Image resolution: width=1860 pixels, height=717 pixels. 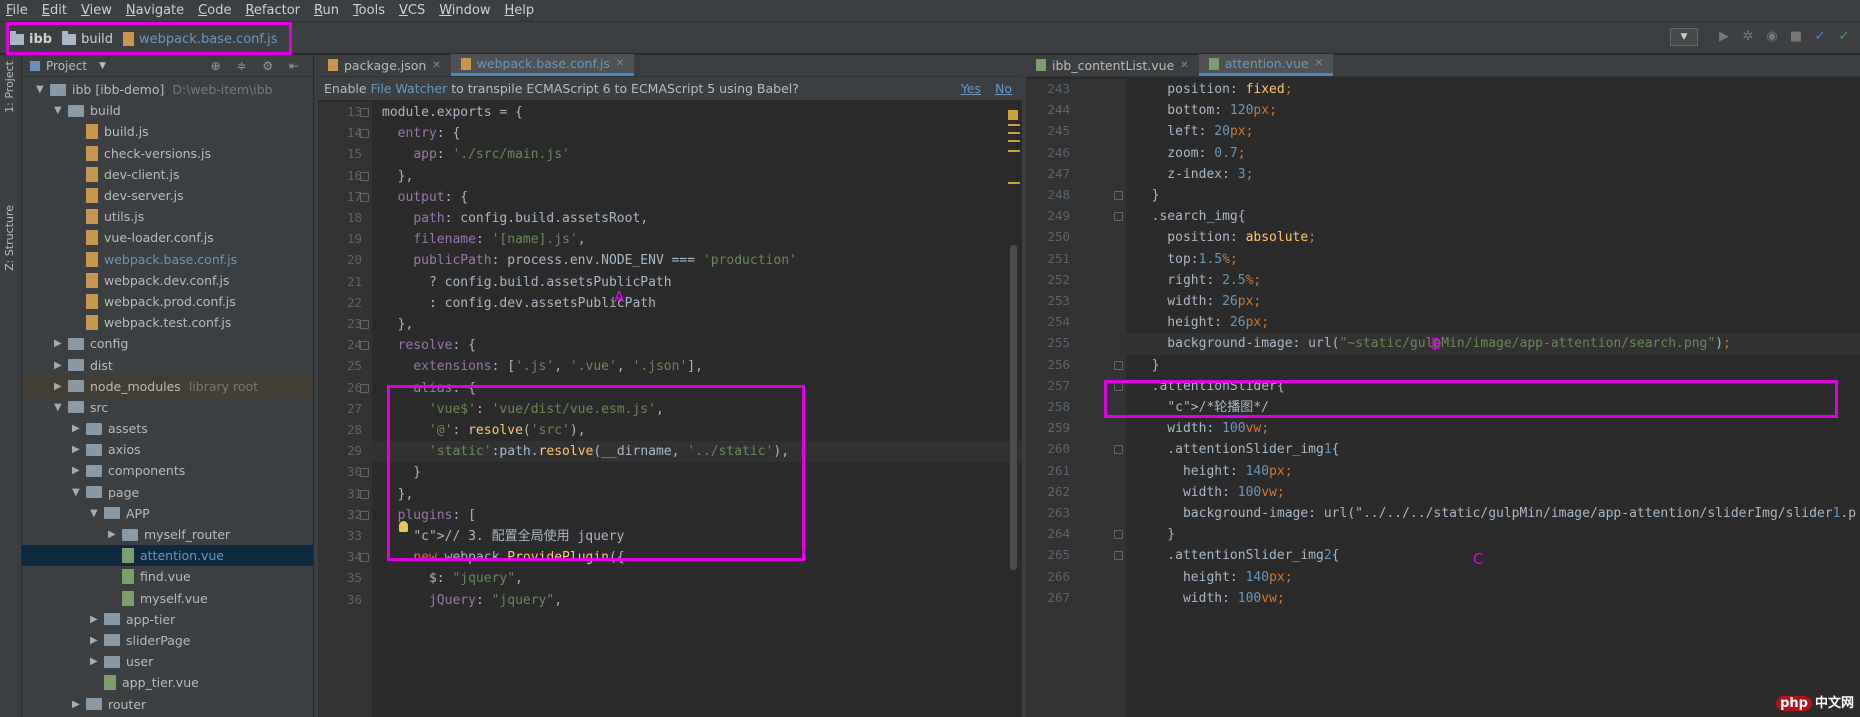 I want to click on tree-item: ▶ app-tier, so click(x=167, y=619).